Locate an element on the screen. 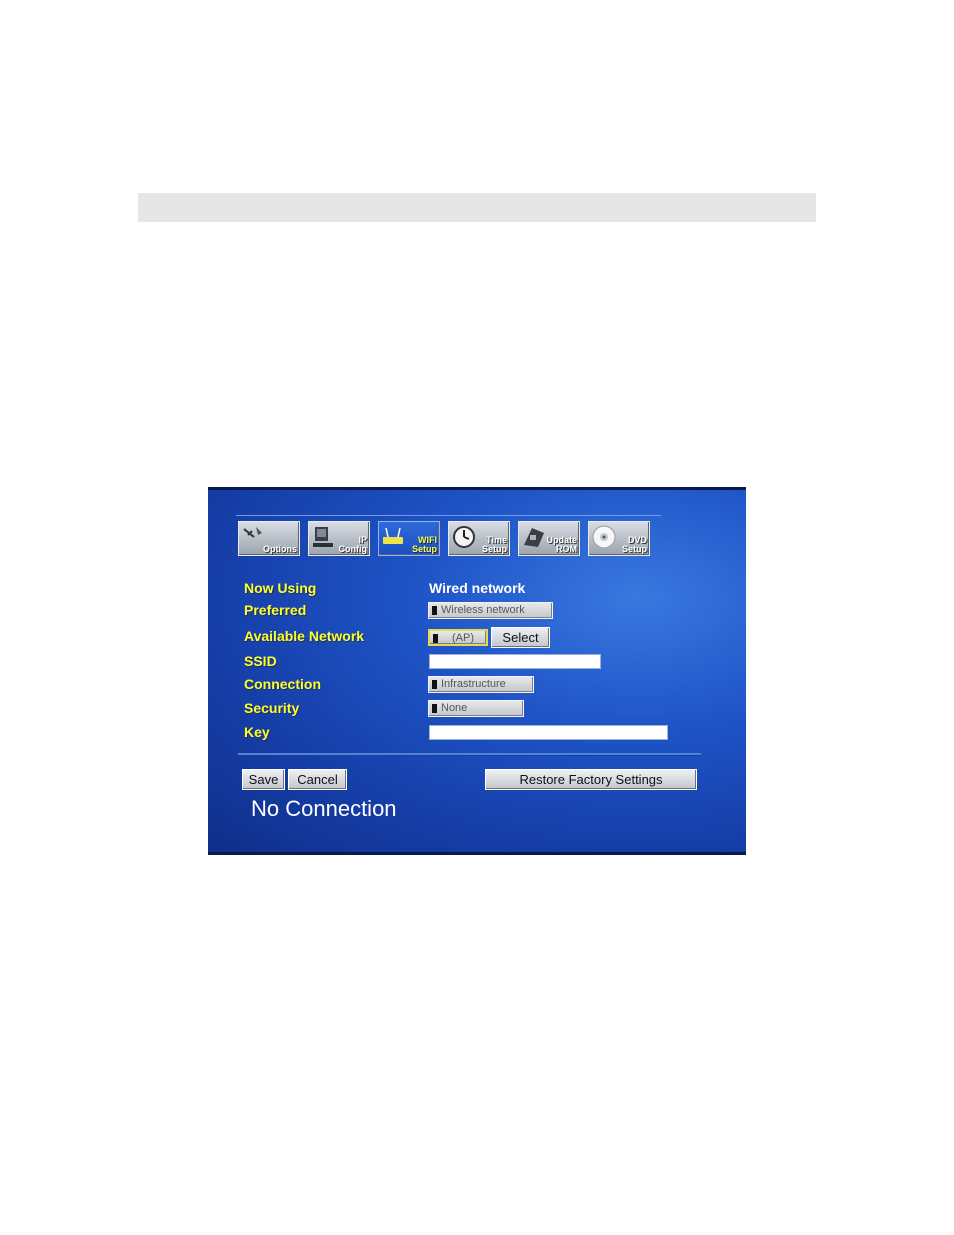 The width and height of the screenshot is (954, 1235). divider is located at coordinates (469, 754).